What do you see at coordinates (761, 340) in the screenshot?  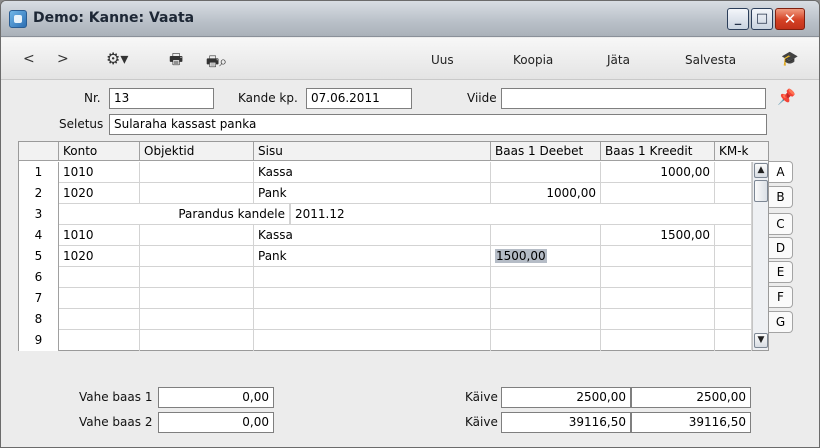 I see `scroll-down-icon: ▼` at bounding box center [761, 340].